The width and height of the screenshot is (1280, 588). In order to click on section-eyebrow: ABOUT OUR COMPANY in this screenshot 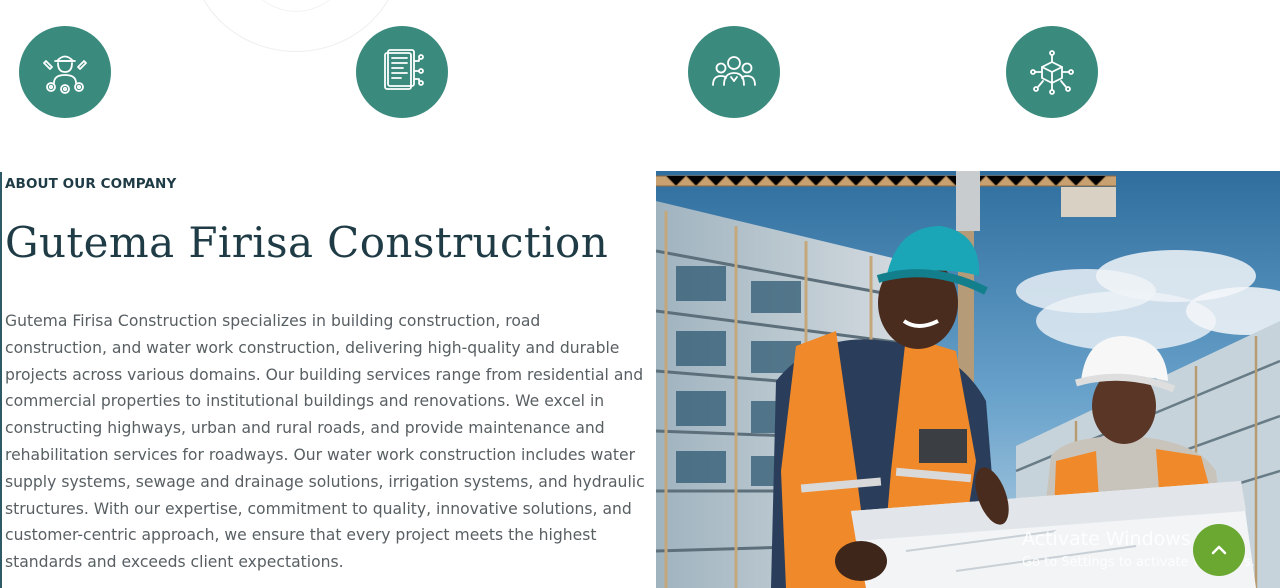, I will do `click(91, 184)`.